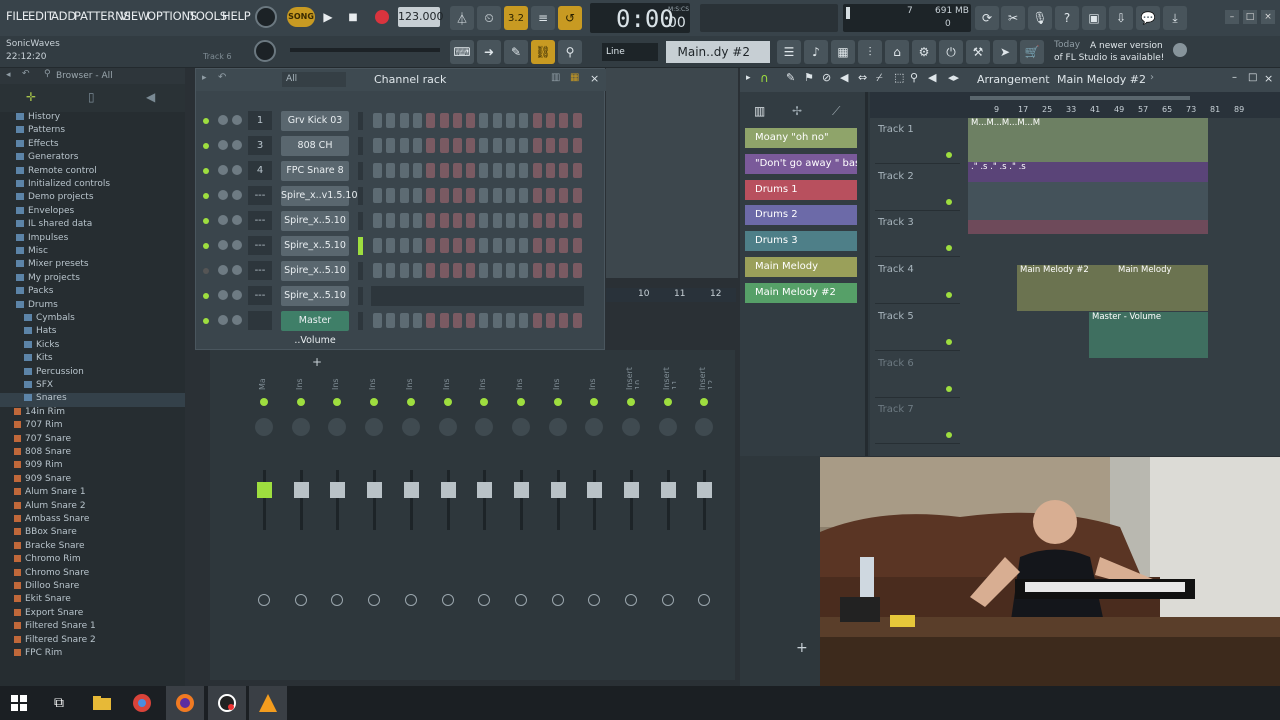  What do you see at coordinates (319, 196) in the screenshot?
I see `channel-name-button: Spire_x..v1.5.10` at bounding box center [319, 196].